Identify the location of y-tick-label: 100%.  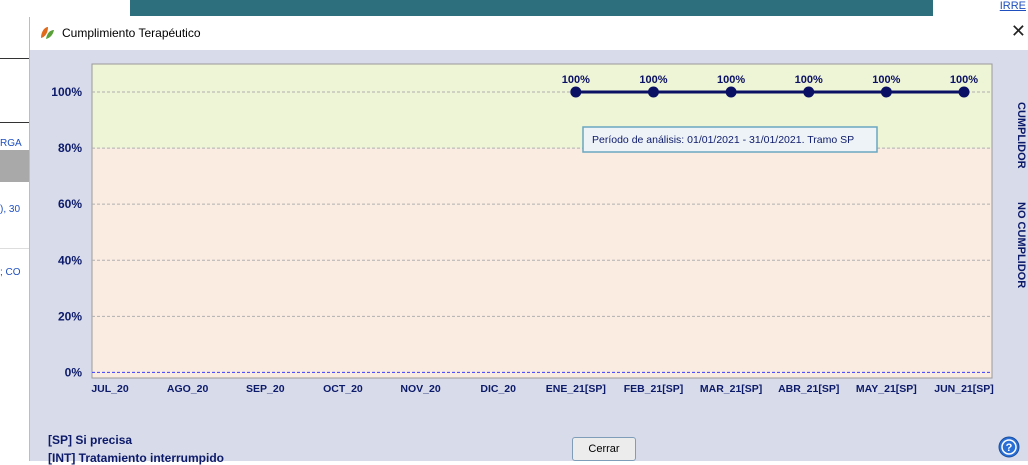
(66, 92).